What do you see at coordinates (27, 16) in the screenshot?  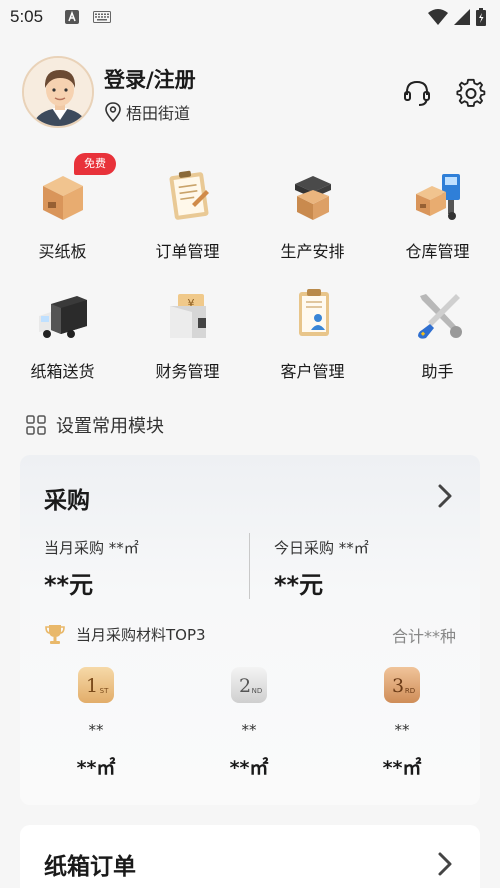 I see `status-time: 5:05` at bounding box center [27, 16].